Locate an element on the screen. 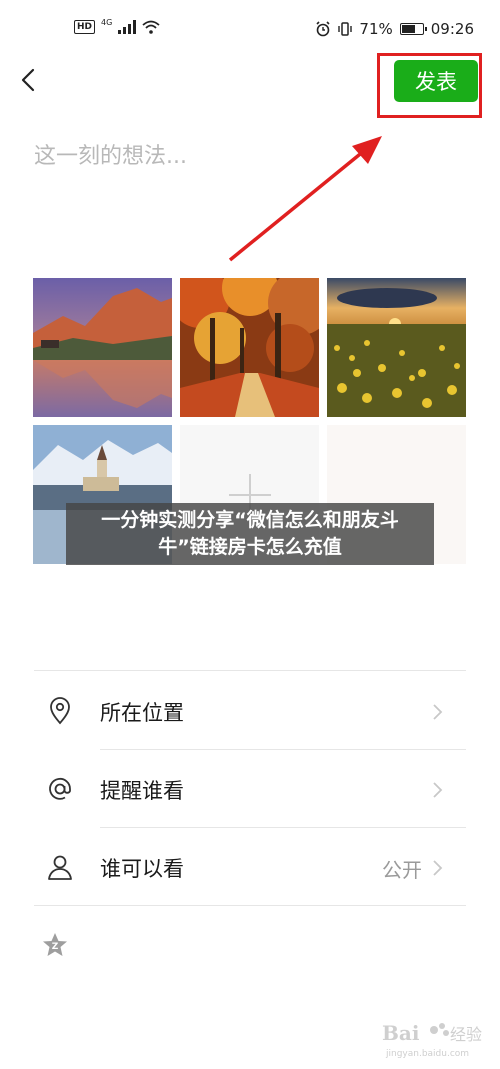 This screenshot has height=1069, width=500. option-visibility: 谁可以看 公开 is located at coordinates (250, 867).